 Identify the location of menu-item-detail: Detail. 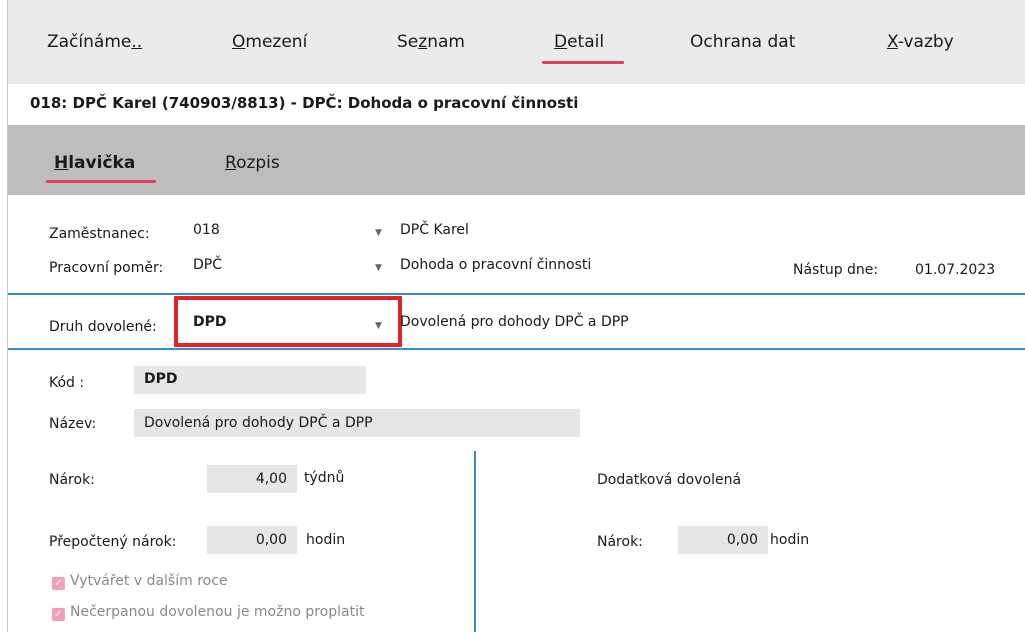
(579, 42).